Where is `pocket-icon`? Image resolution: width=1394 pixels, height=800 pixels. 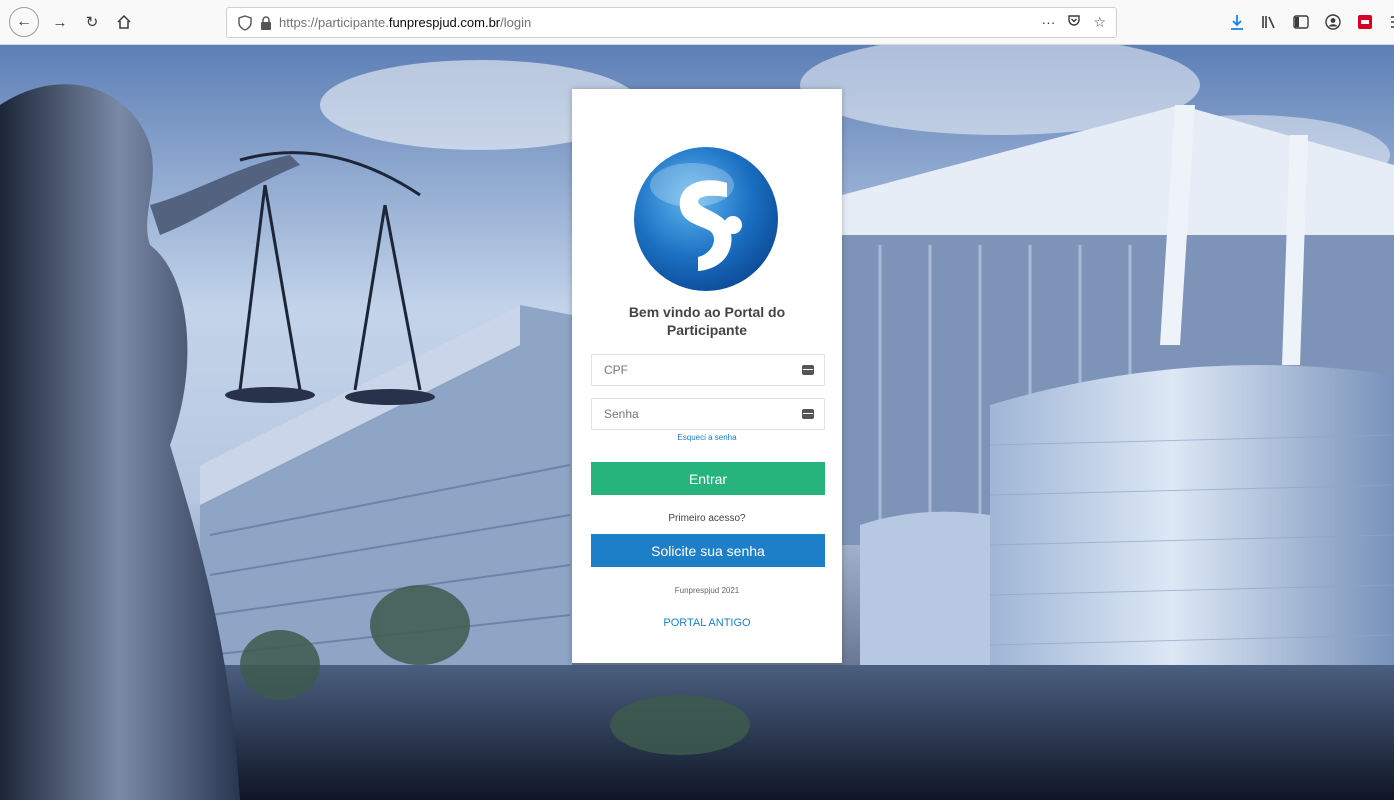
pocket-icon is located at coordinates (1074, 22).